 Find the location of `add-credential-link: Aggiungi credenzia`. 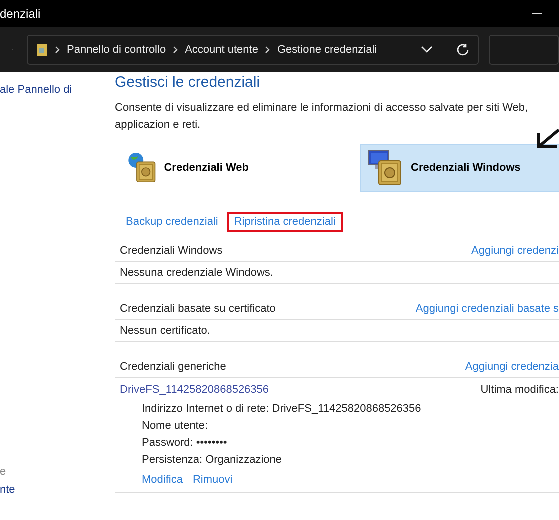

add-credential-link: Aggiungi credenzia is located at coordinates (512, 366).